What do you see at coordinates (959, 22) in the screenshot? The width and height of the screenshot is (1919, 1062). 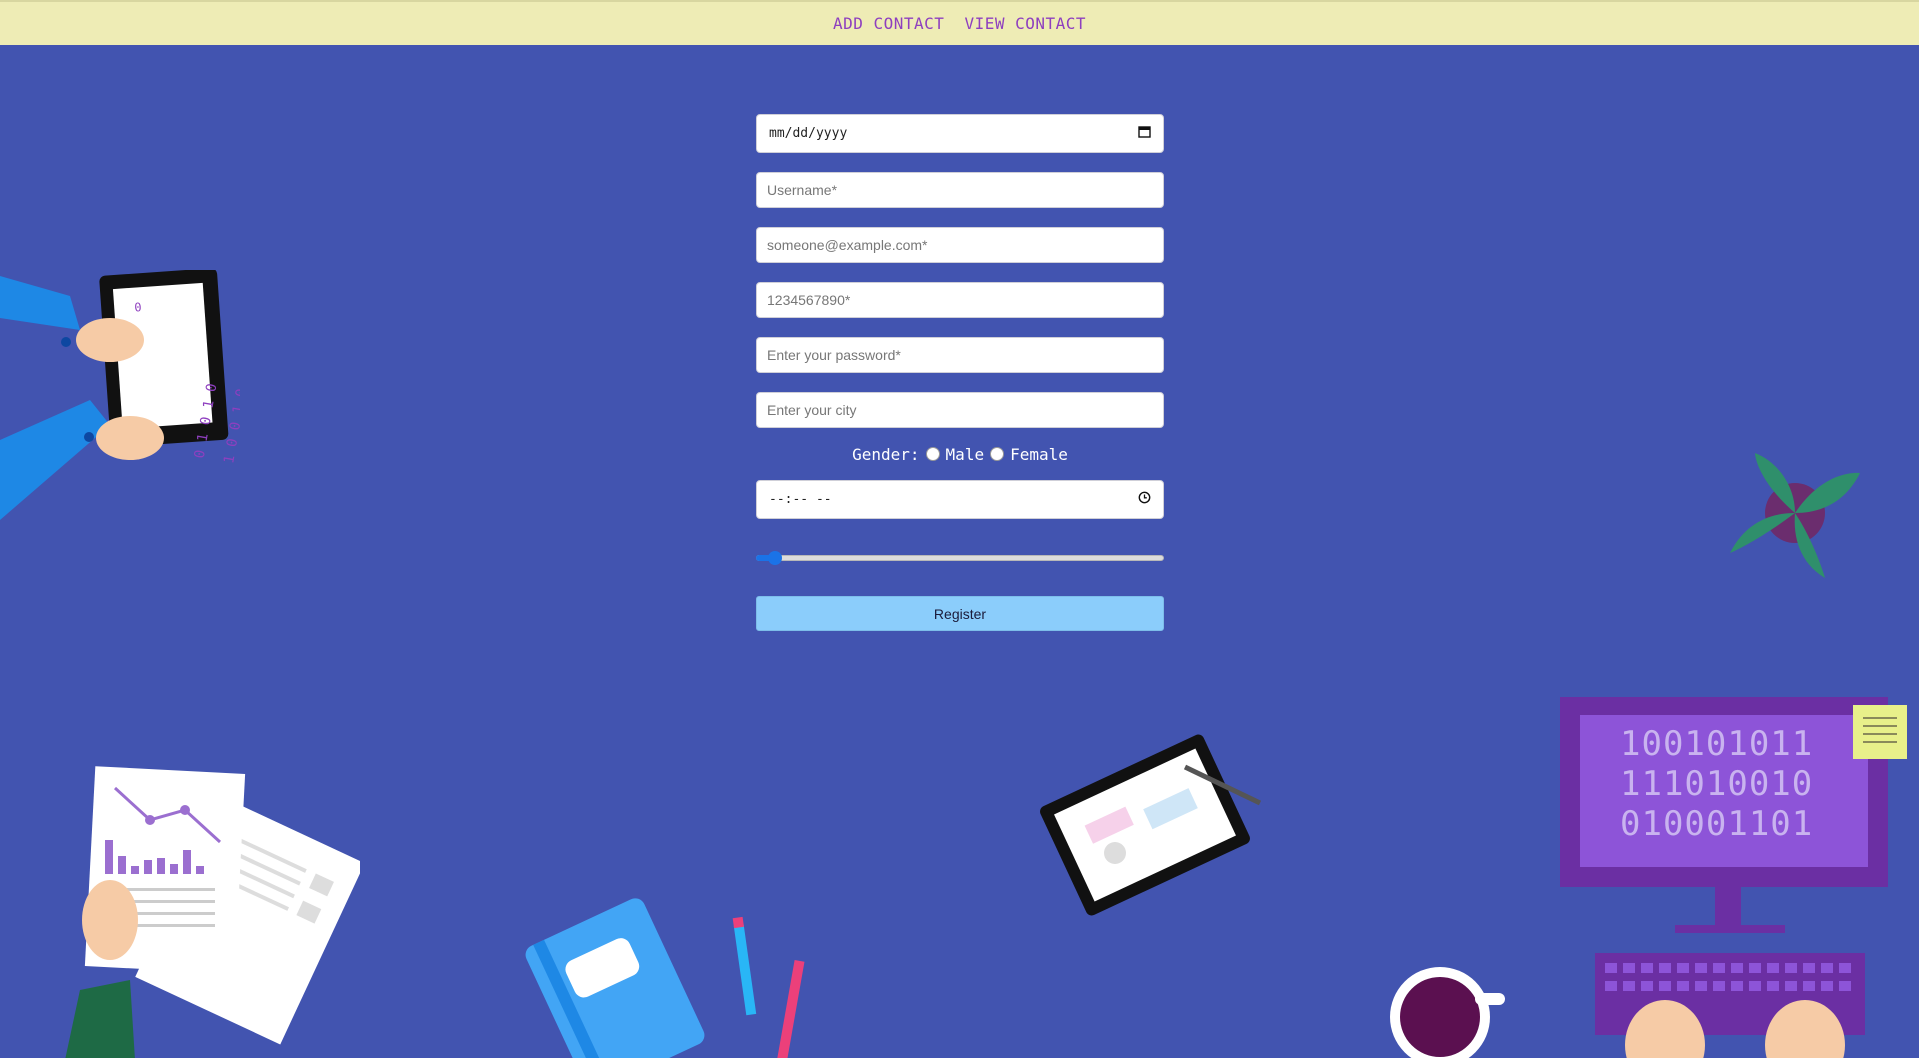 I see `top-navbar: ADD CONTACT VIEW CONTACT` at bounding box center [959, 22].